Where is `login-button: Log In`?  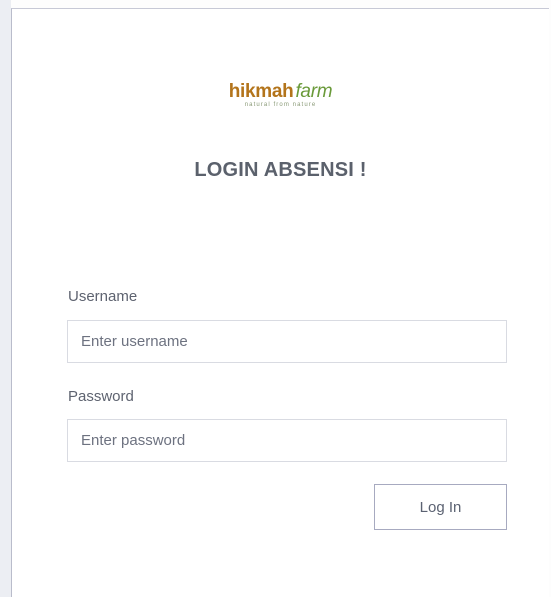 login-button: Log In is located at coordinates (440, 507).